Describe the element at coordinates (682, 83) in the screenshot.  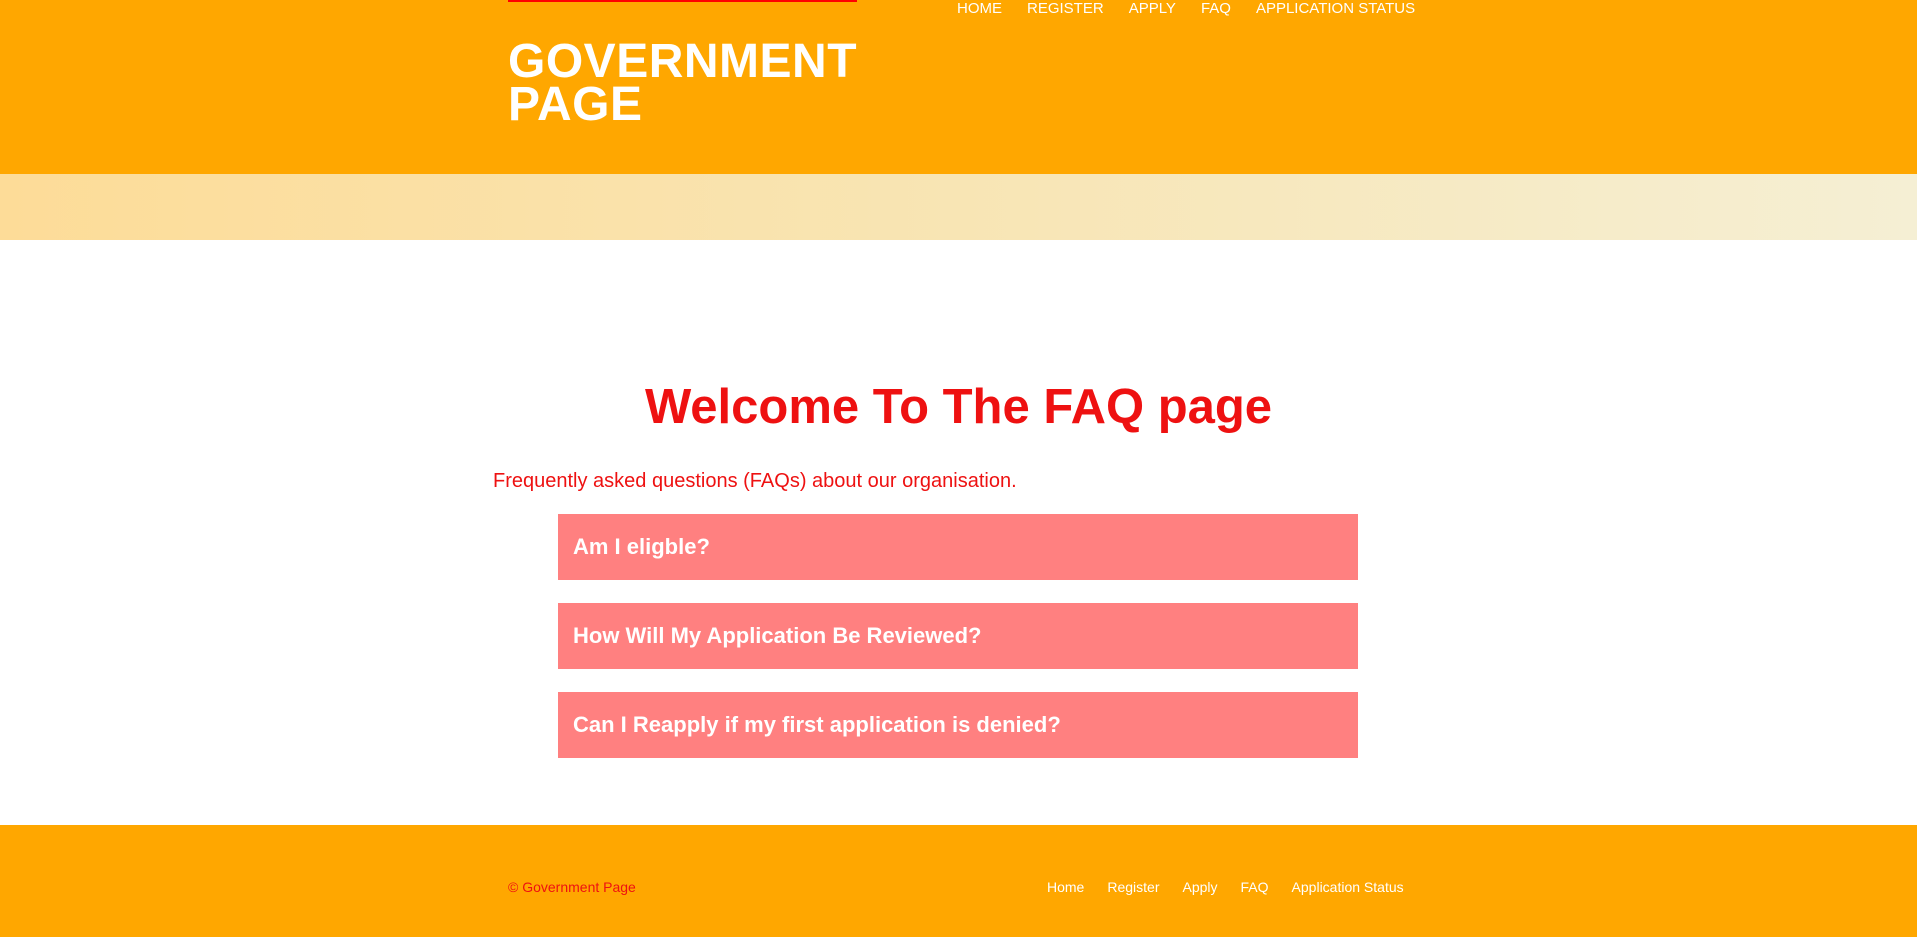
I see `site-title: GOVERNMENT PAGE` at that location.